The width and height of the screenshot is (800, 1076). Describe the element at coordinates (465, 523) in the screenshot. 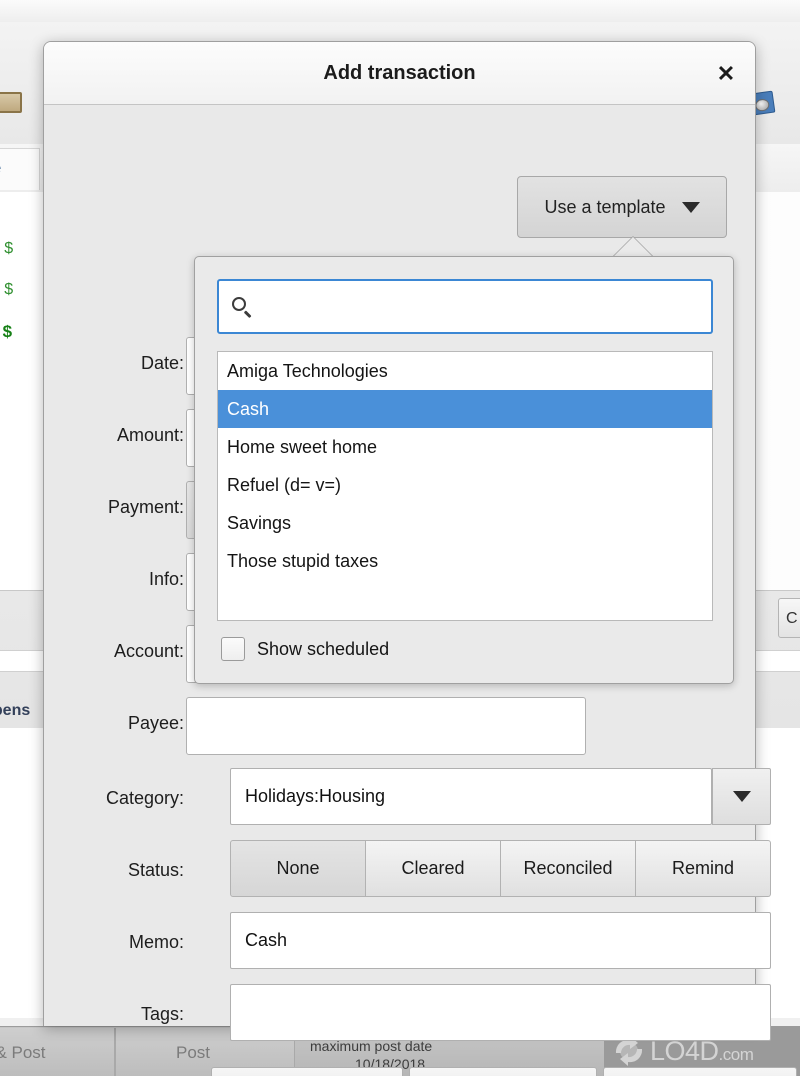

I see `list-item: Savings` at that location.